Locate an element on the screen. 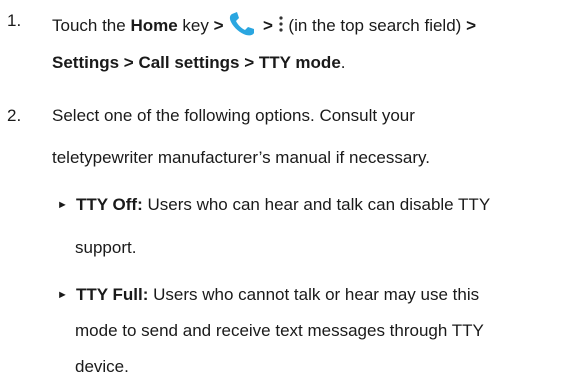  option-label: TTY Off: is located at coordinates (109, 204).